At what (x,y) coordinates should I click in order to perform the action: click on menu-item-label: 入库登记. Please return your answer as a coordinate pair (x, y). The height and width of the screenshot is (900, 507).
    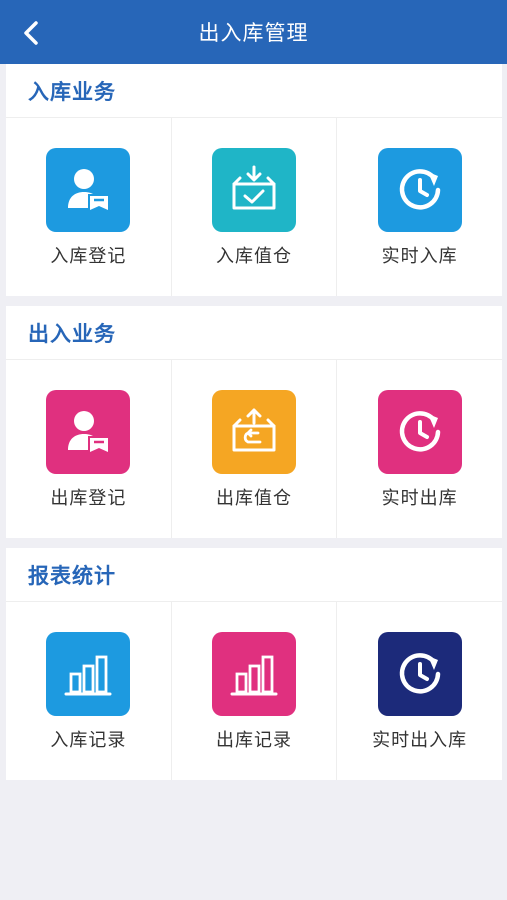
    Looking at the image, I should click on (88, 256).